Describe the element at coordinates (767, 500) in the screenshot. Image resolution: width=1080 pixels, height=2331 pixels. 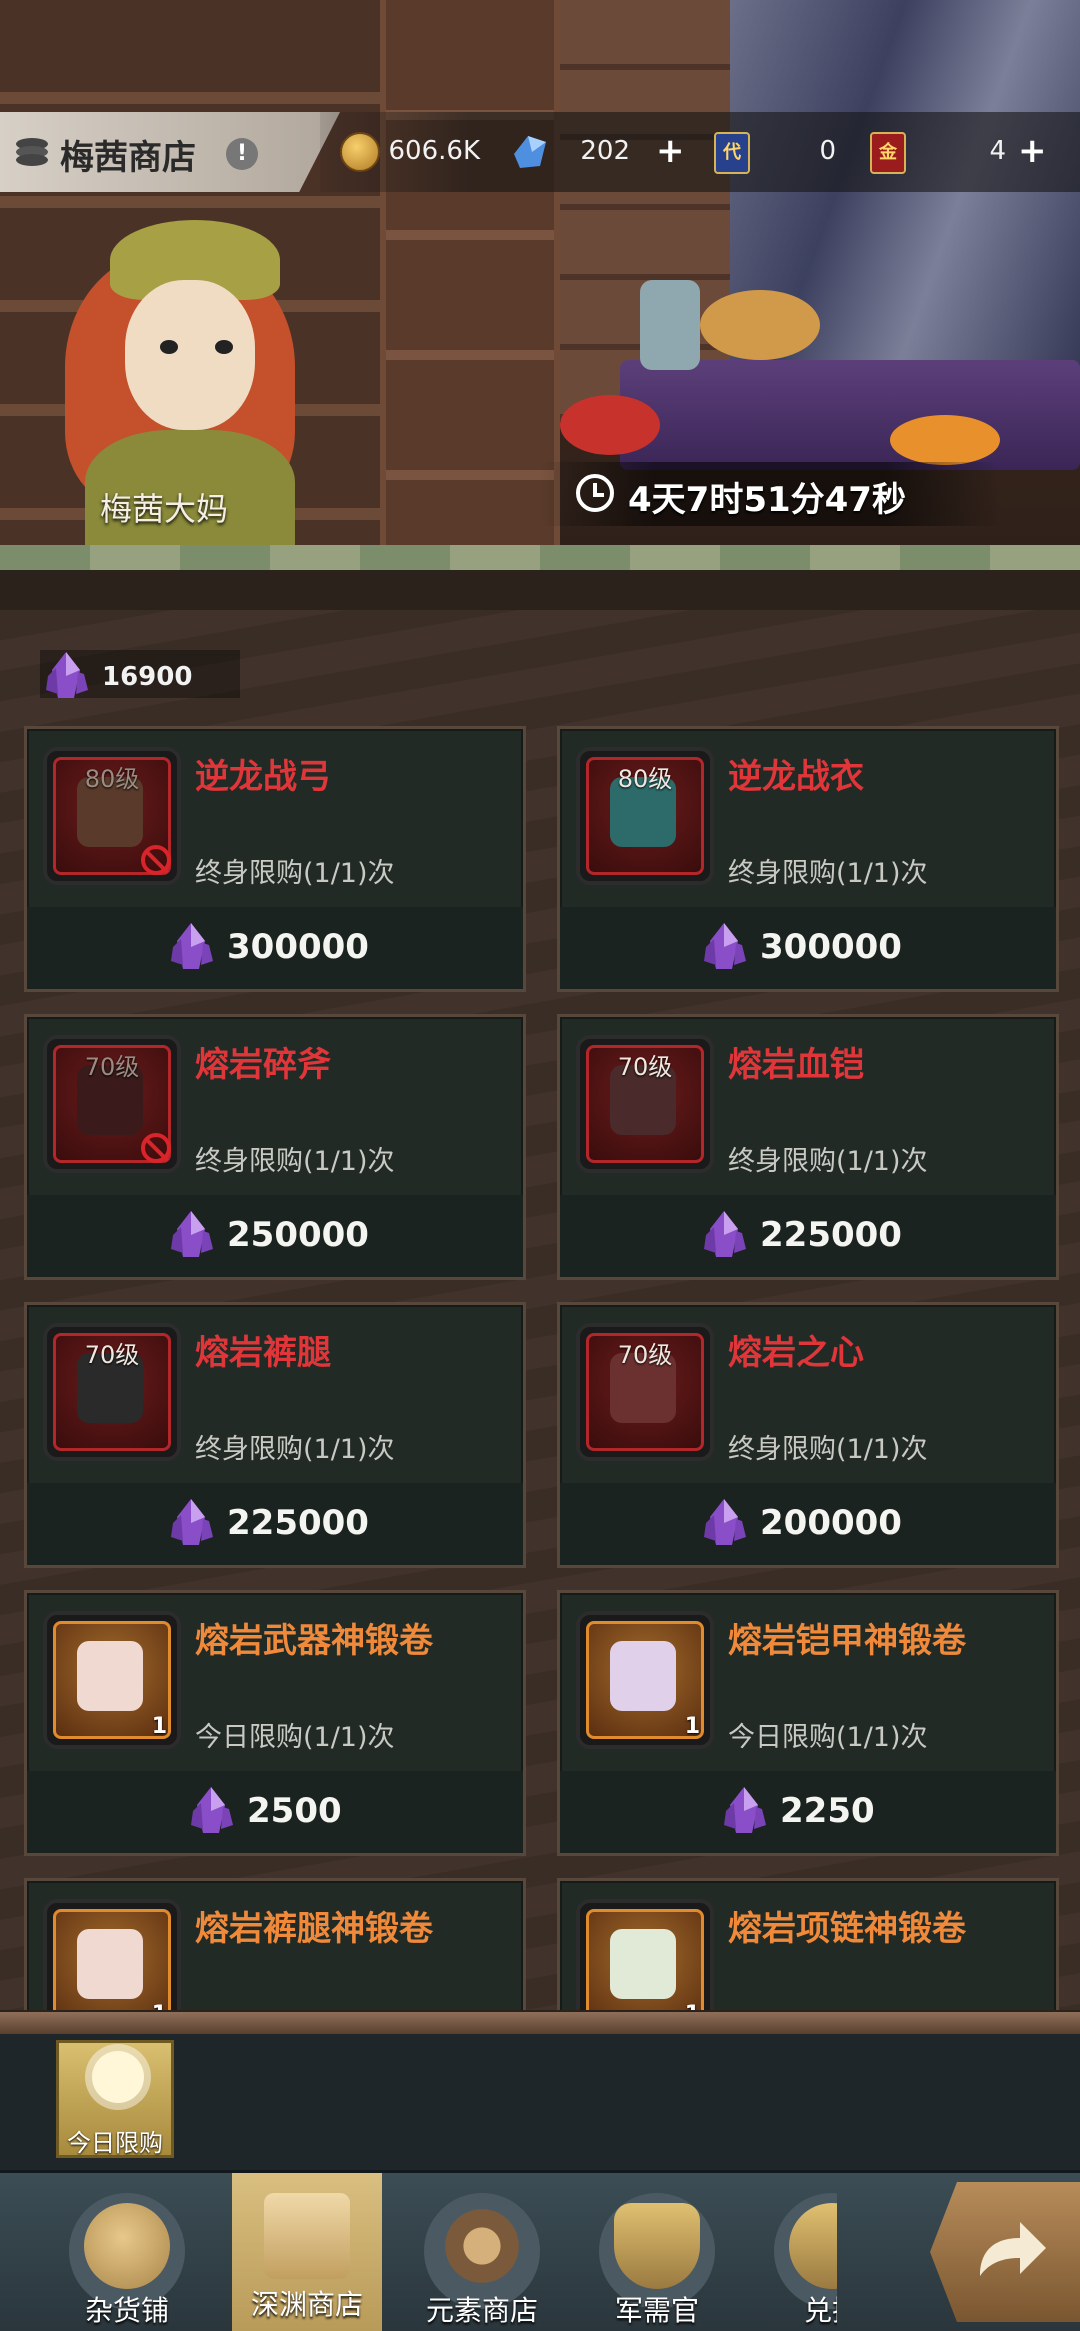
I see `refresh-countdown: 4天7时51分47秒` at that location.